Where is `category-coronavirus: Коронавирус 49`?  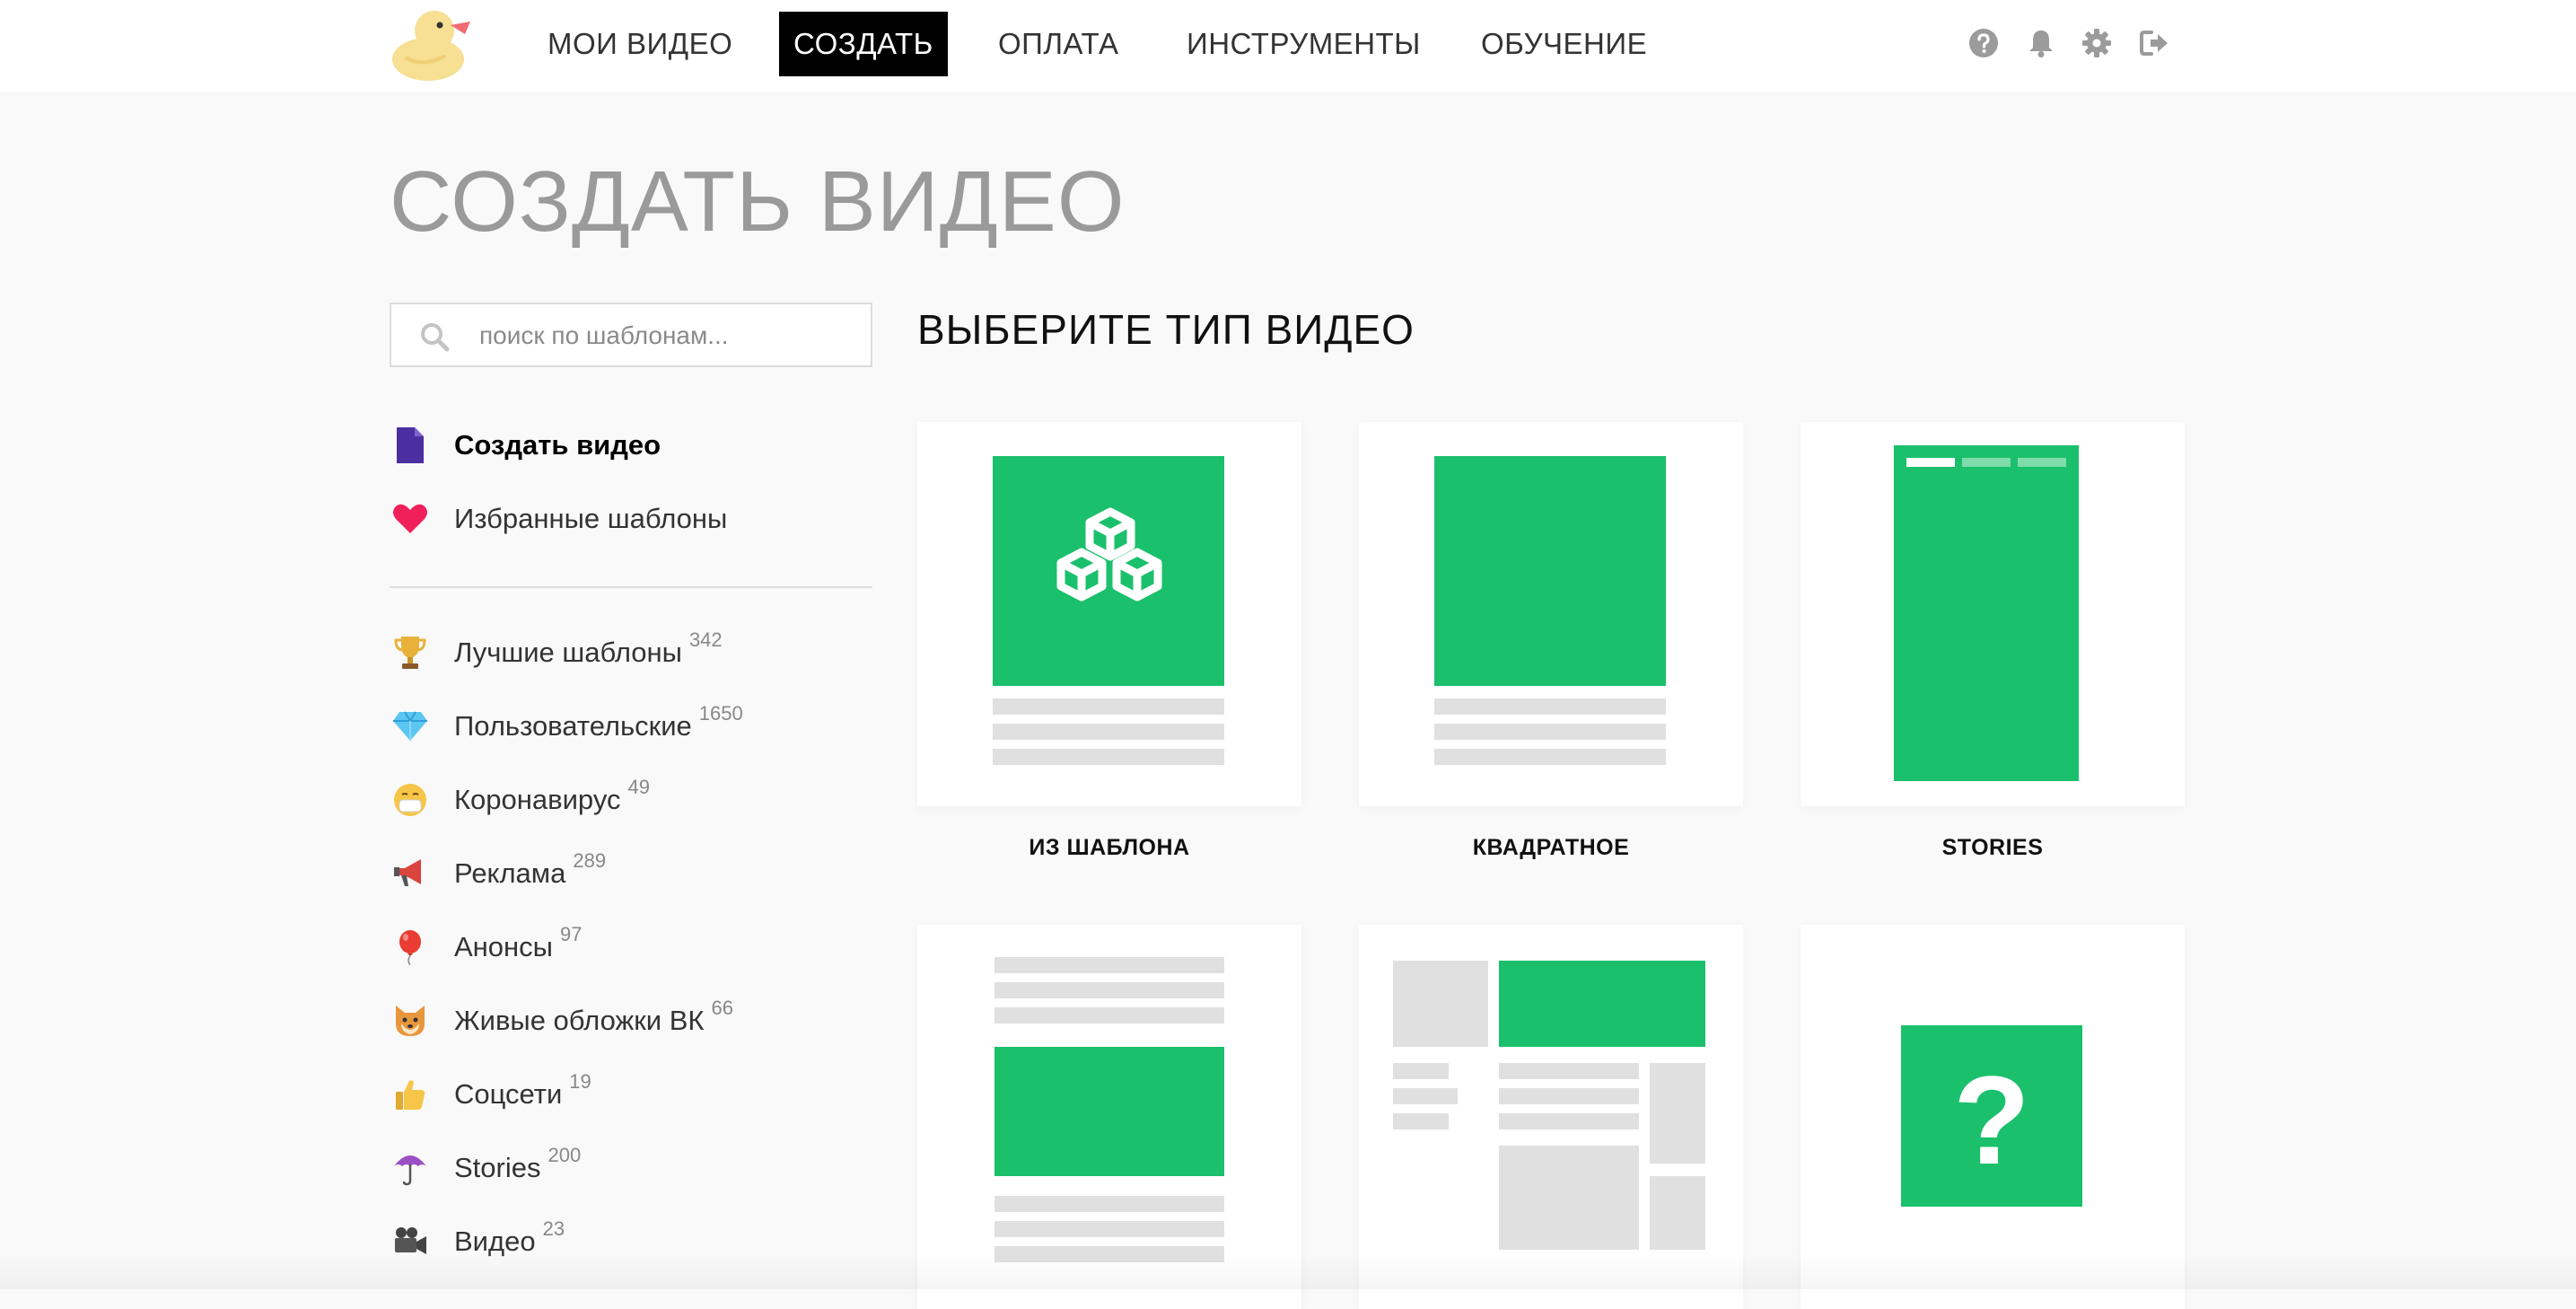
category-coronavirus: Коронавирус 49 is located at coordinates (520, 800).